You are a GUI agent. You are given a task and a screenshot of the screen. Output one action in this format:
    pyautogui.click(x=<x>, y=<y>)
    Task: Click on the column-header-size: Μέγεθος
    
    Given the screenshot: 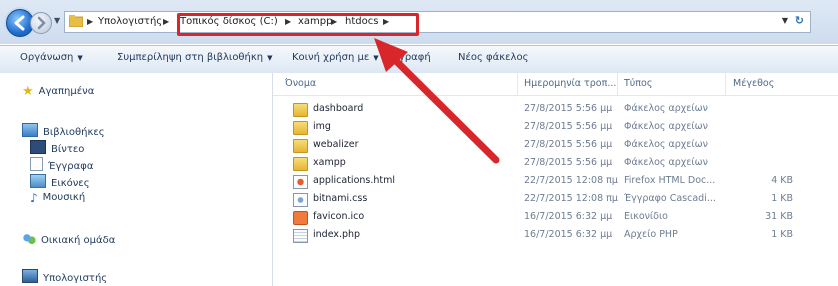 What is the action you would take?
    pyautogui.click(x=753, y=83)
    